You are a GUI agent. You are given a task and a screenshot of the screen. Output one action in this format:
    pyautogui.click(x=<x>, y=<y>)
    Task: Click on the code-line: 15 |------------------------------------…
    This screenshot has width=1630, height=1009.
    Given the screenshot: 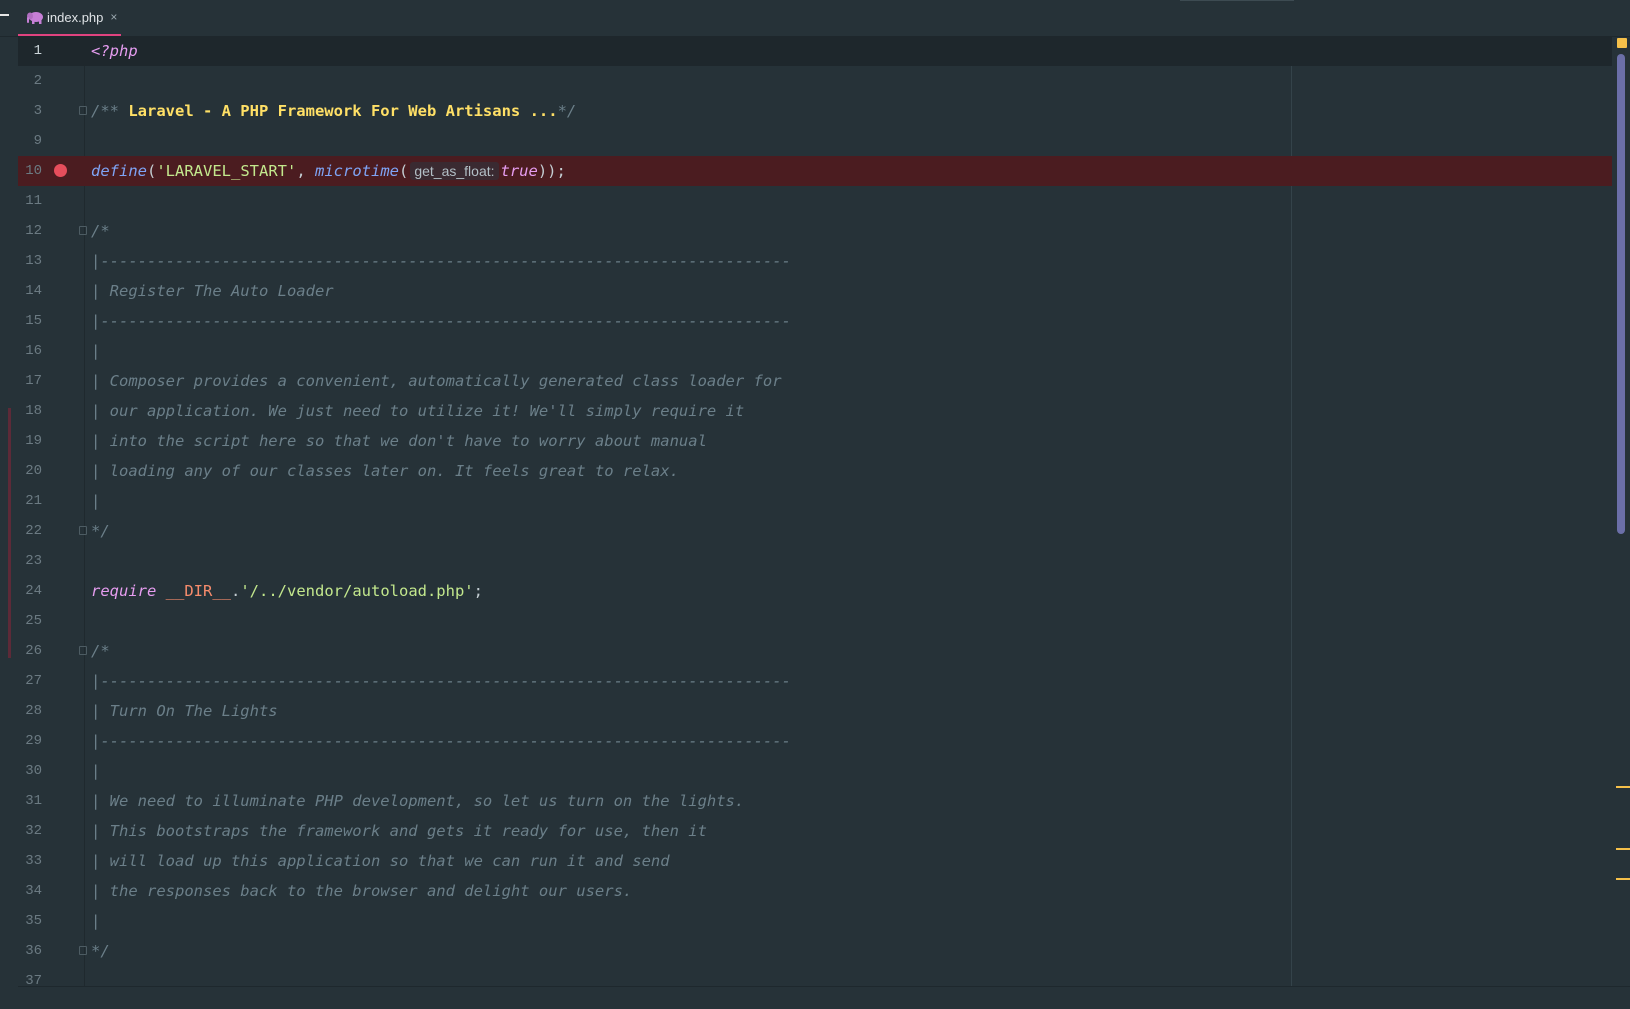 What is the action you would take?
    pyautogui.click(x=815, y=321)
    